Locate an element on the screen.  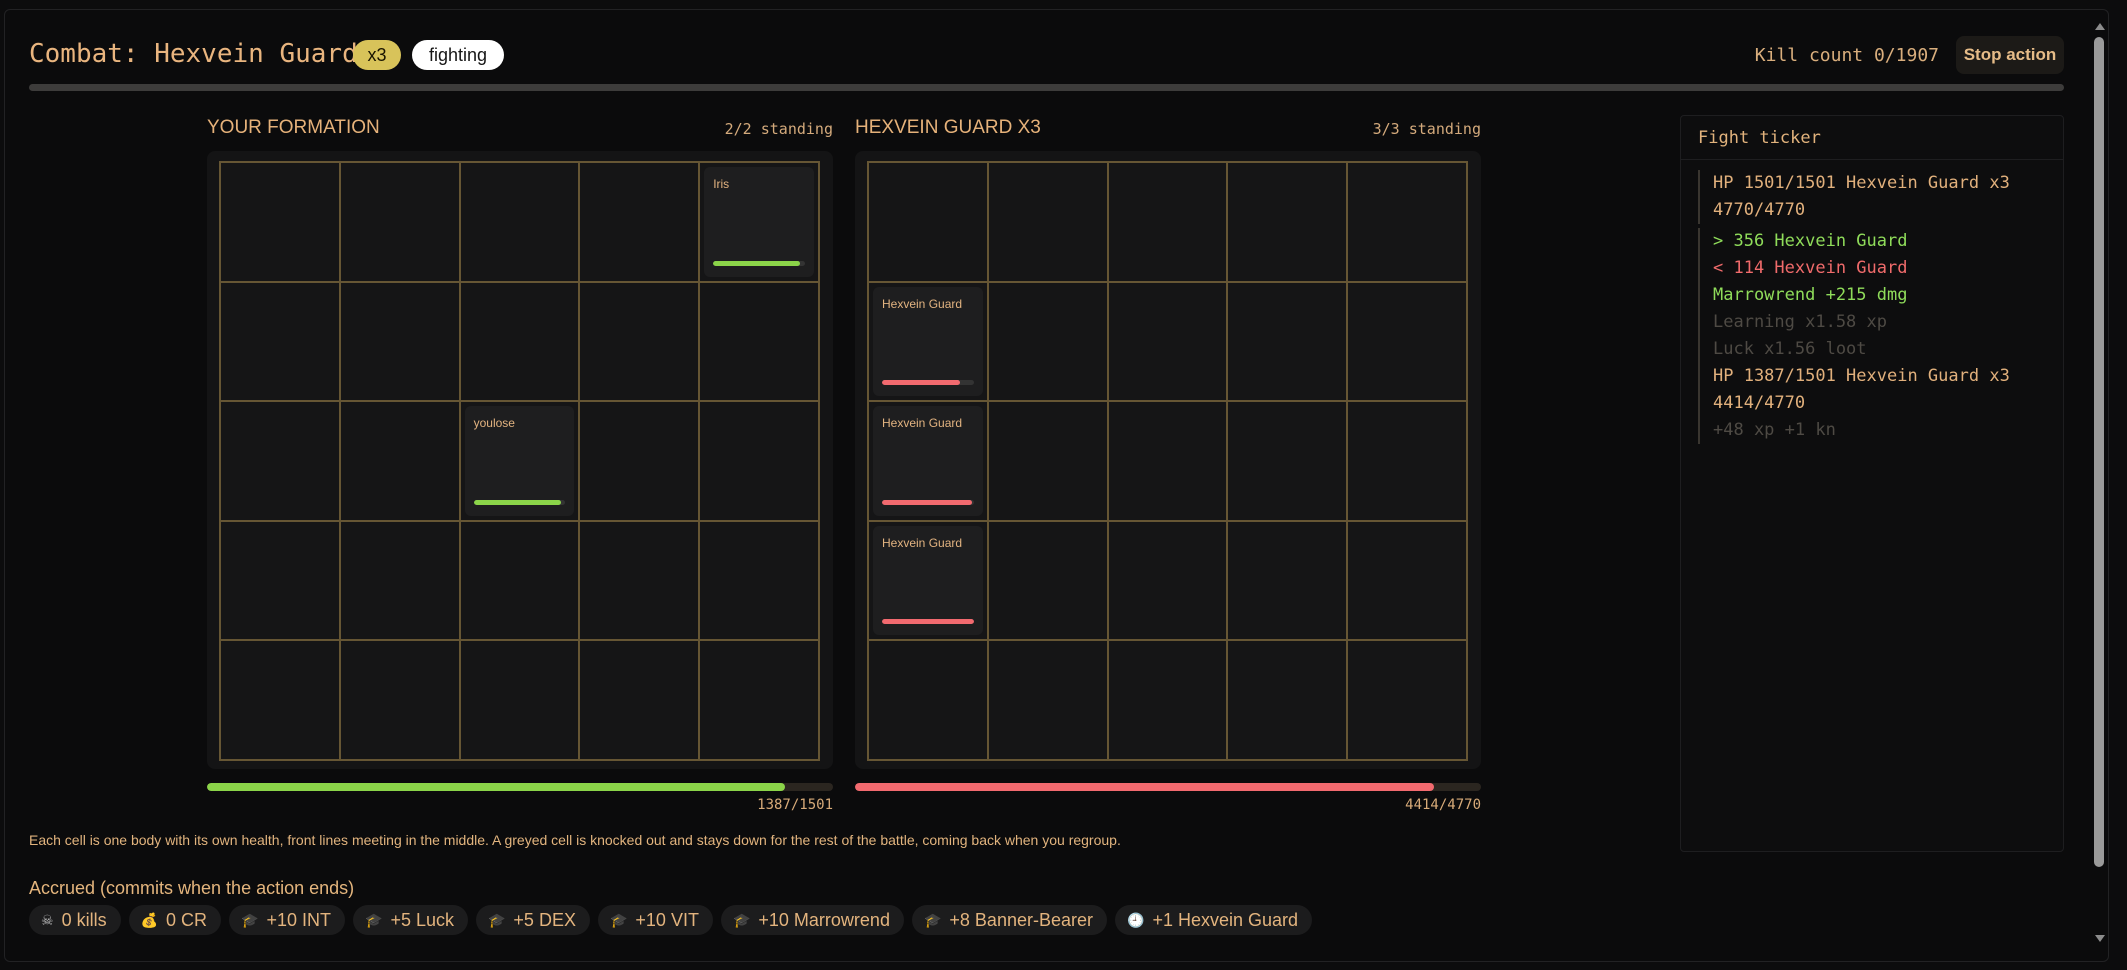
ticker-line: 4414/4770 is located at coordinates (1759, 403).